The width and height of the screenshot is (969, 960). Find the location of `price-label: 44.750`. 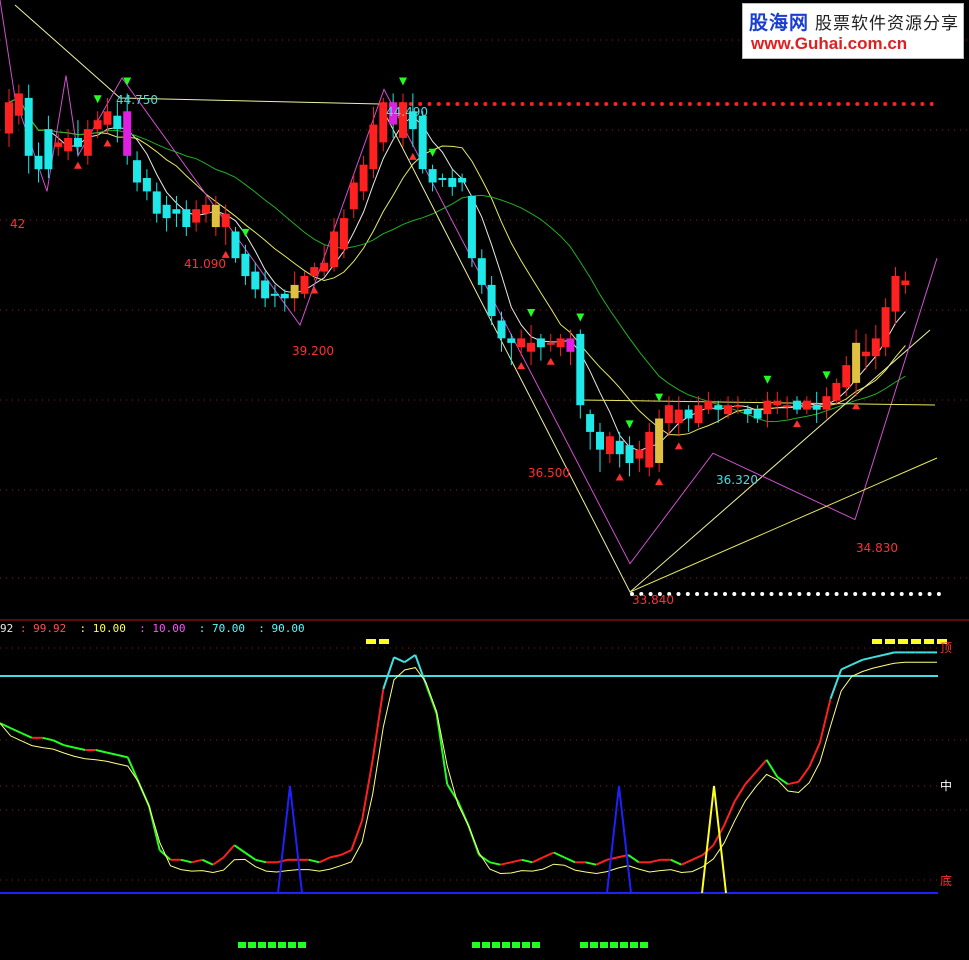

price-label: 44.750 is located at coordinates (137, 100).